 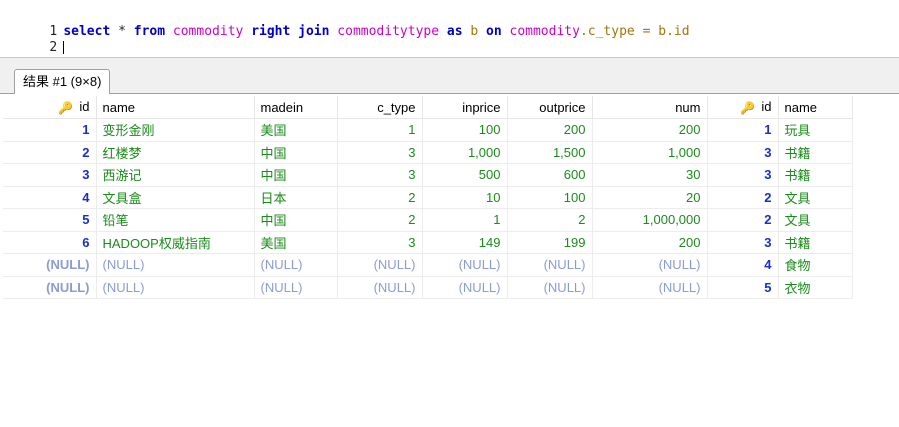 I want to click on cell-madein: 日本, so click(x=296, y=197).